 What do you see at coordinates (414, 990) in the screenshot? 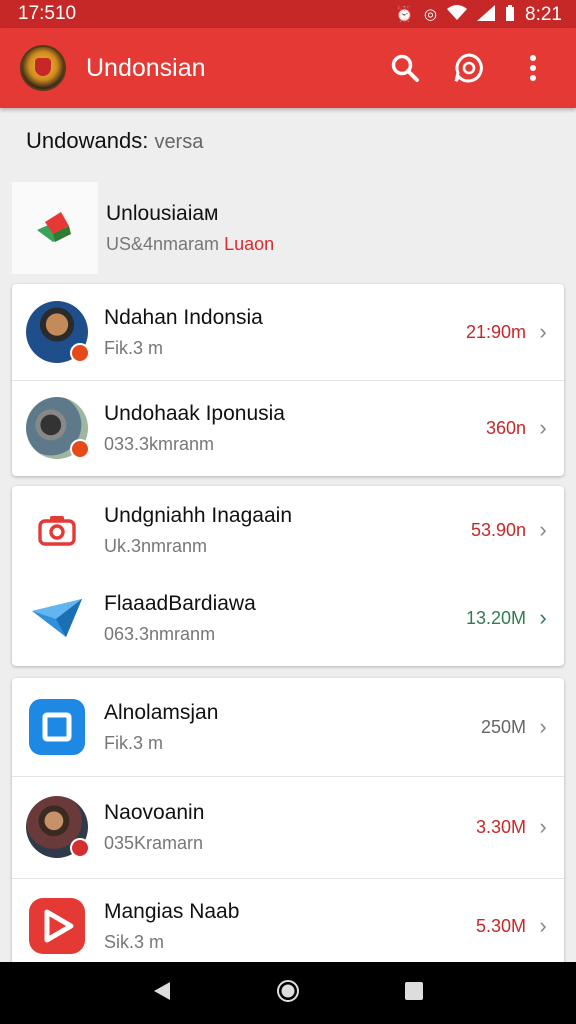
I see `recents-icon` at bounding box center [414, 990].